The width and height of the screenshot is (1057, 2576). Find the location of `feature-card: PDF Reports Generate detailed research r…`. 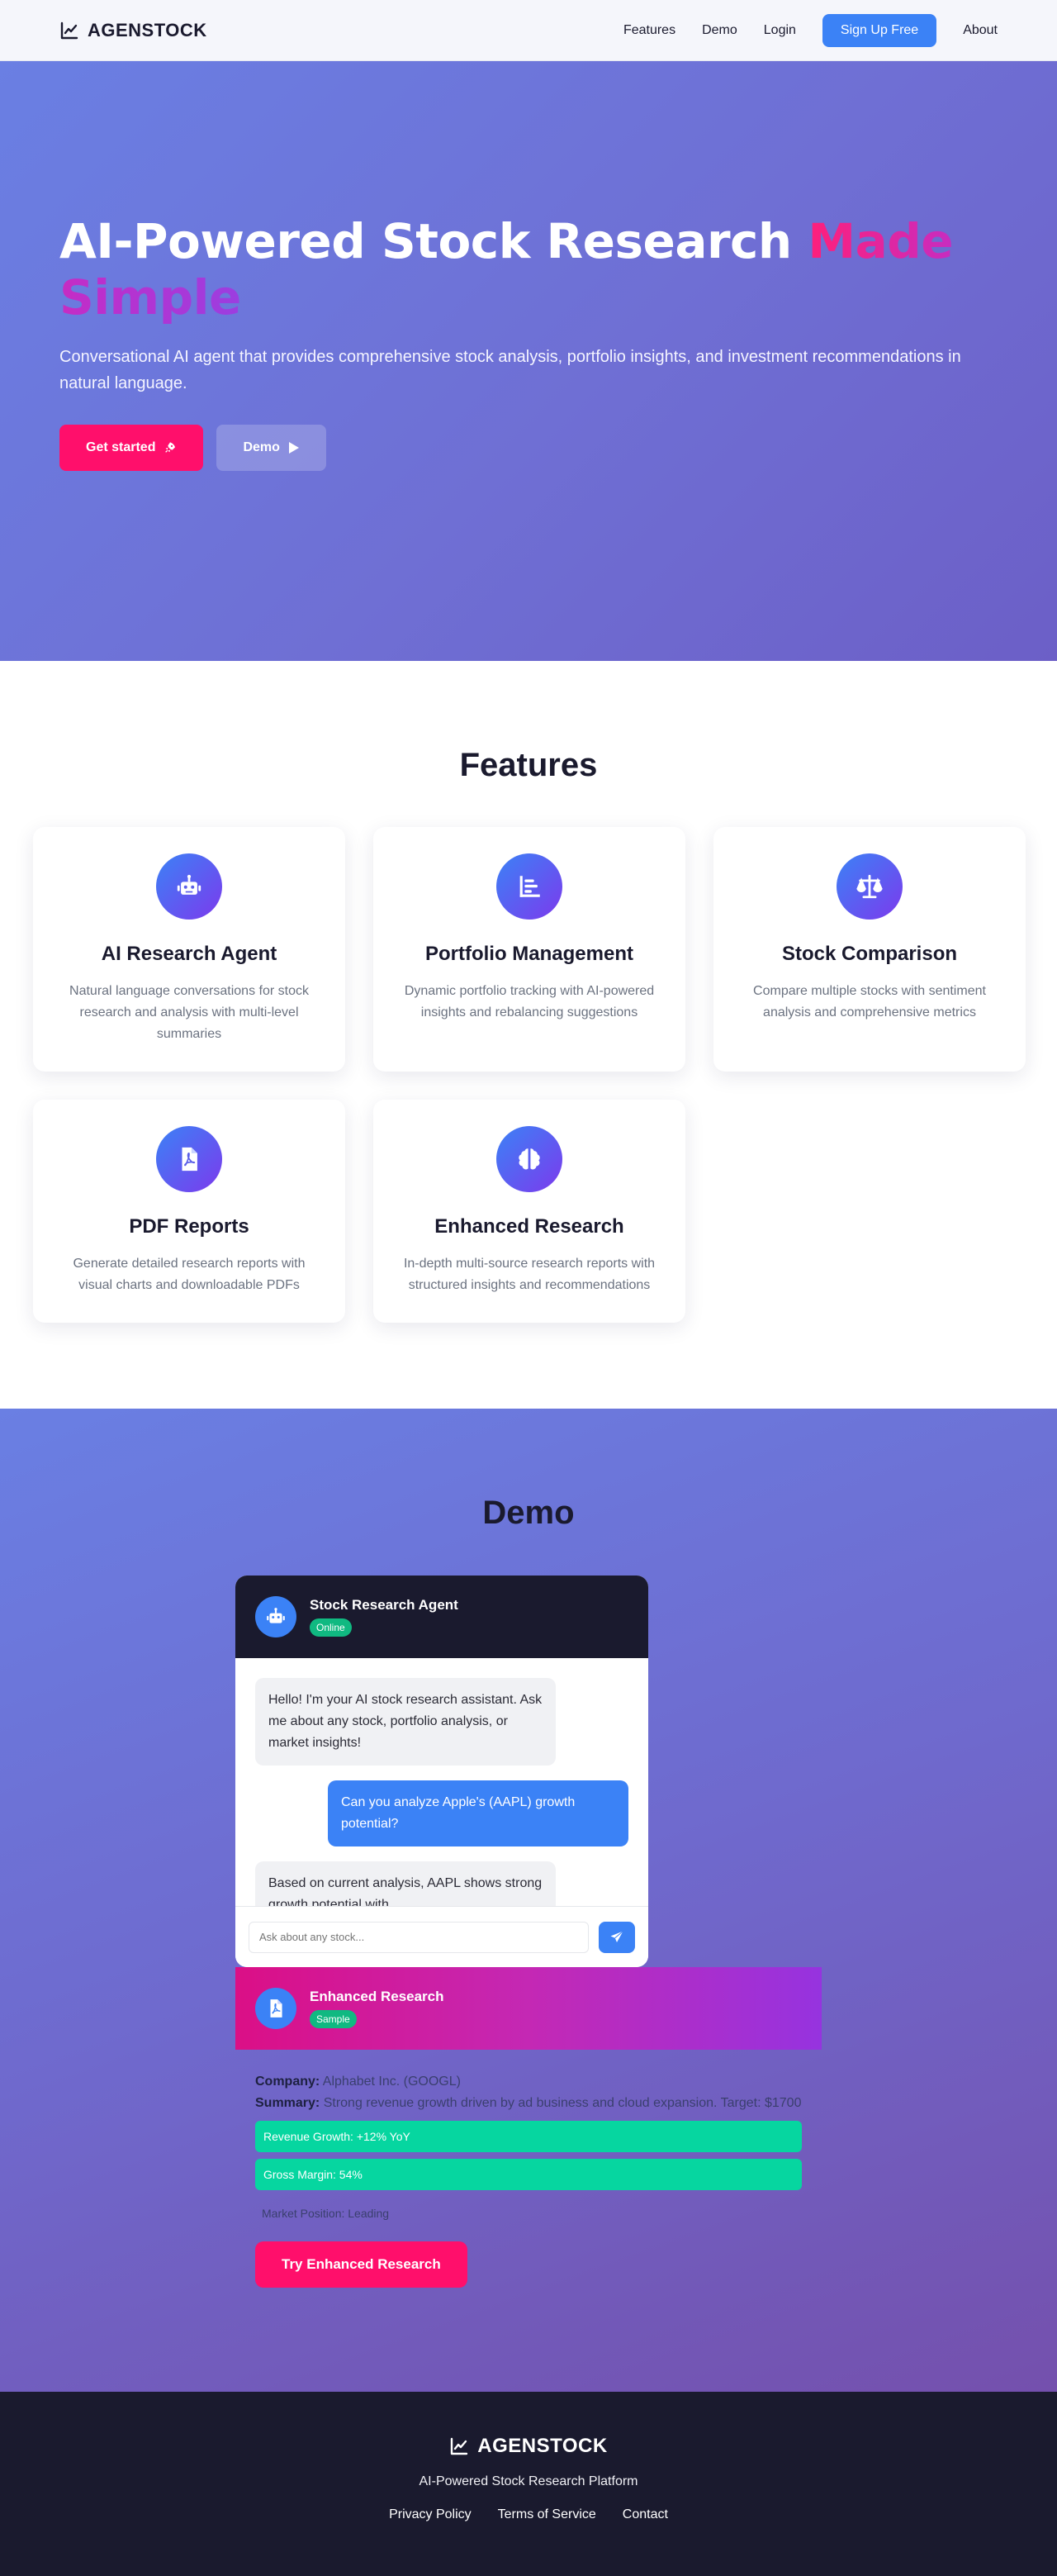

feature-card: PDF Reports Generate detailed research r… is located at coordinates (189, 1211).